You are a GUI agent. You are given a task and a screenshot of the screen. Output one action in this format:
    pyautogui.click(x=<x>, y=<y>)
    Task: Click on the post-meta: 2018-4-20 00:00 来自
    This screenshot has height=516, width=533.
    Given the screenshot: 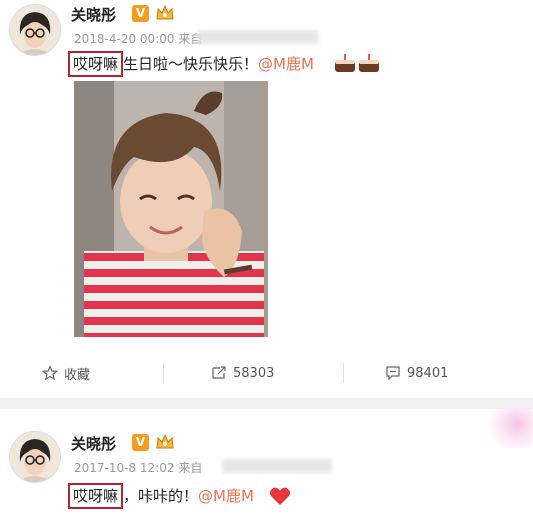 What is the action you would take?
    pyautogui.click(x=138, y=38)
    